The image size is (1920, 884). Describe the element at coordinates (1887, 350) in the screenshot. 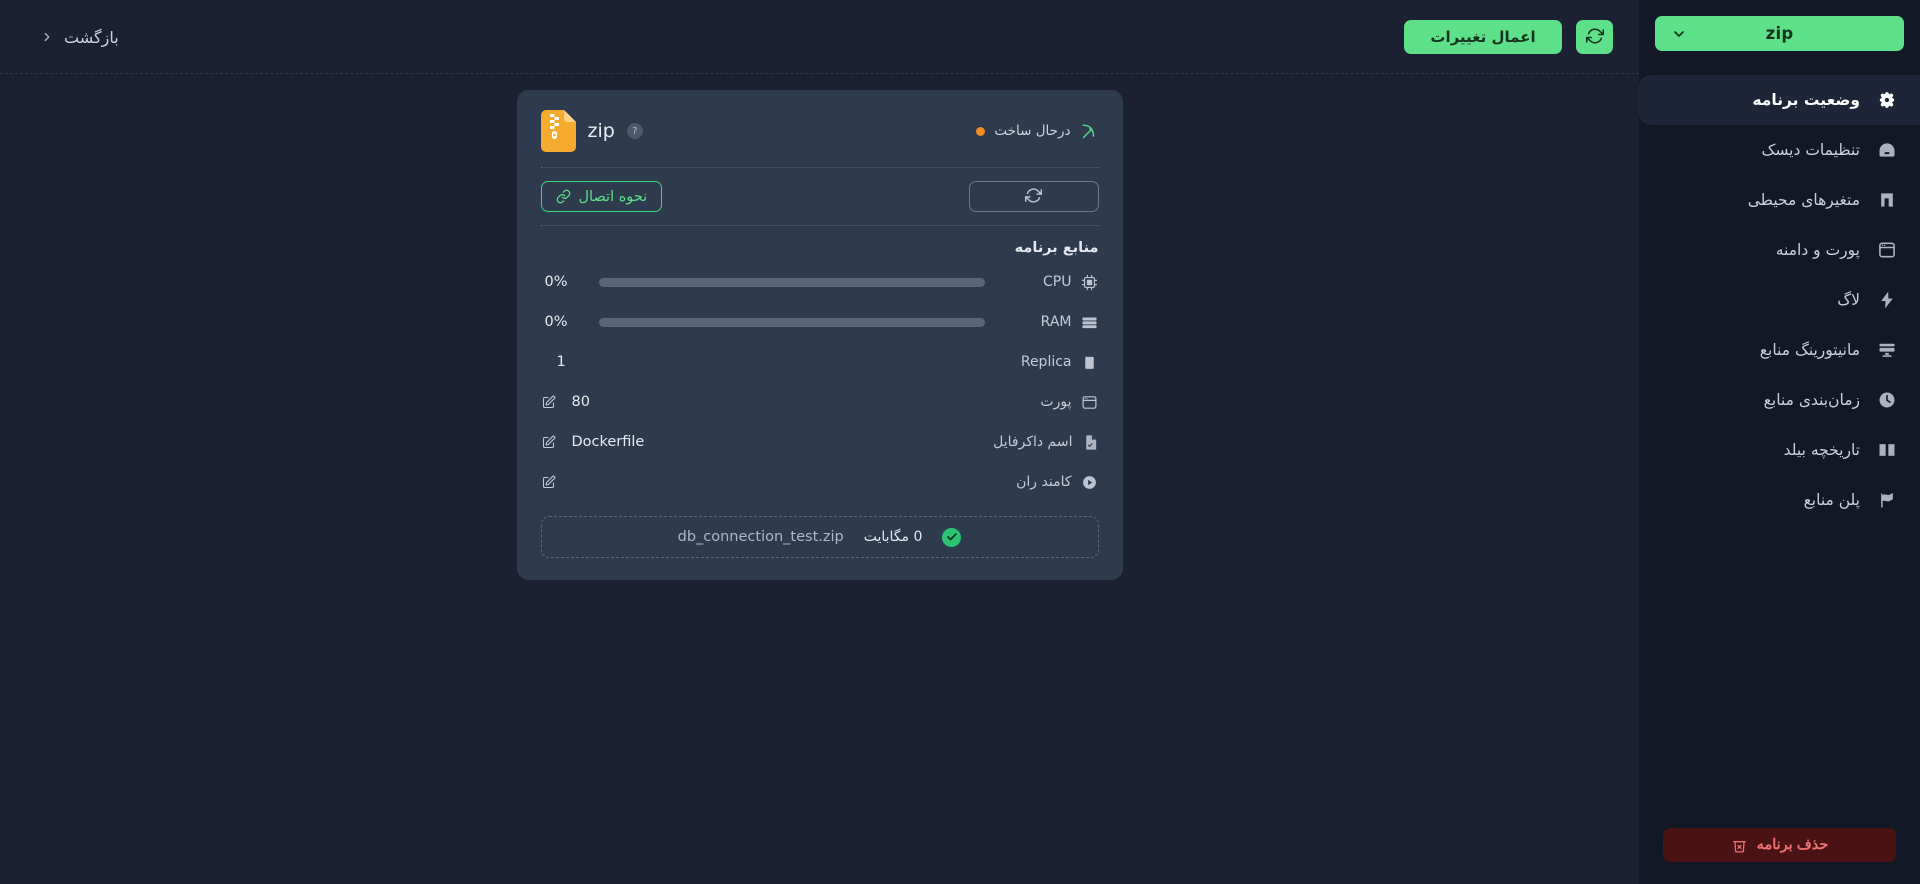

I see `monitor-icon` at that location.